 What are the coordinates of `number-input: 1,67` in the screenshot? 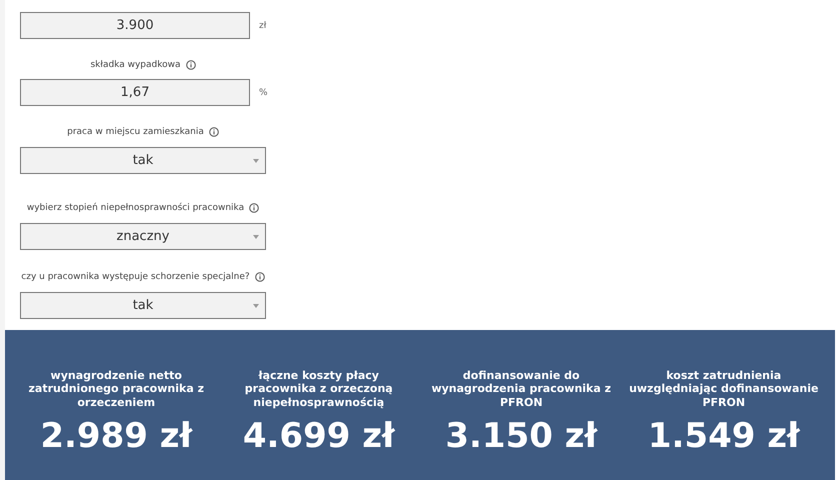 It's located at (135, 92).